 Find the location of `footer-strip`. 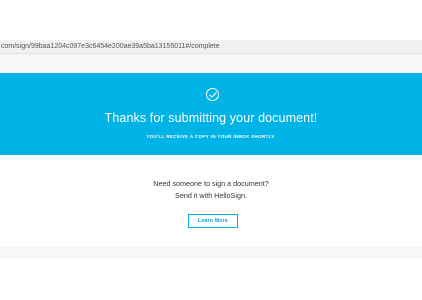

footer-strip is located at coordinates (211, 253).